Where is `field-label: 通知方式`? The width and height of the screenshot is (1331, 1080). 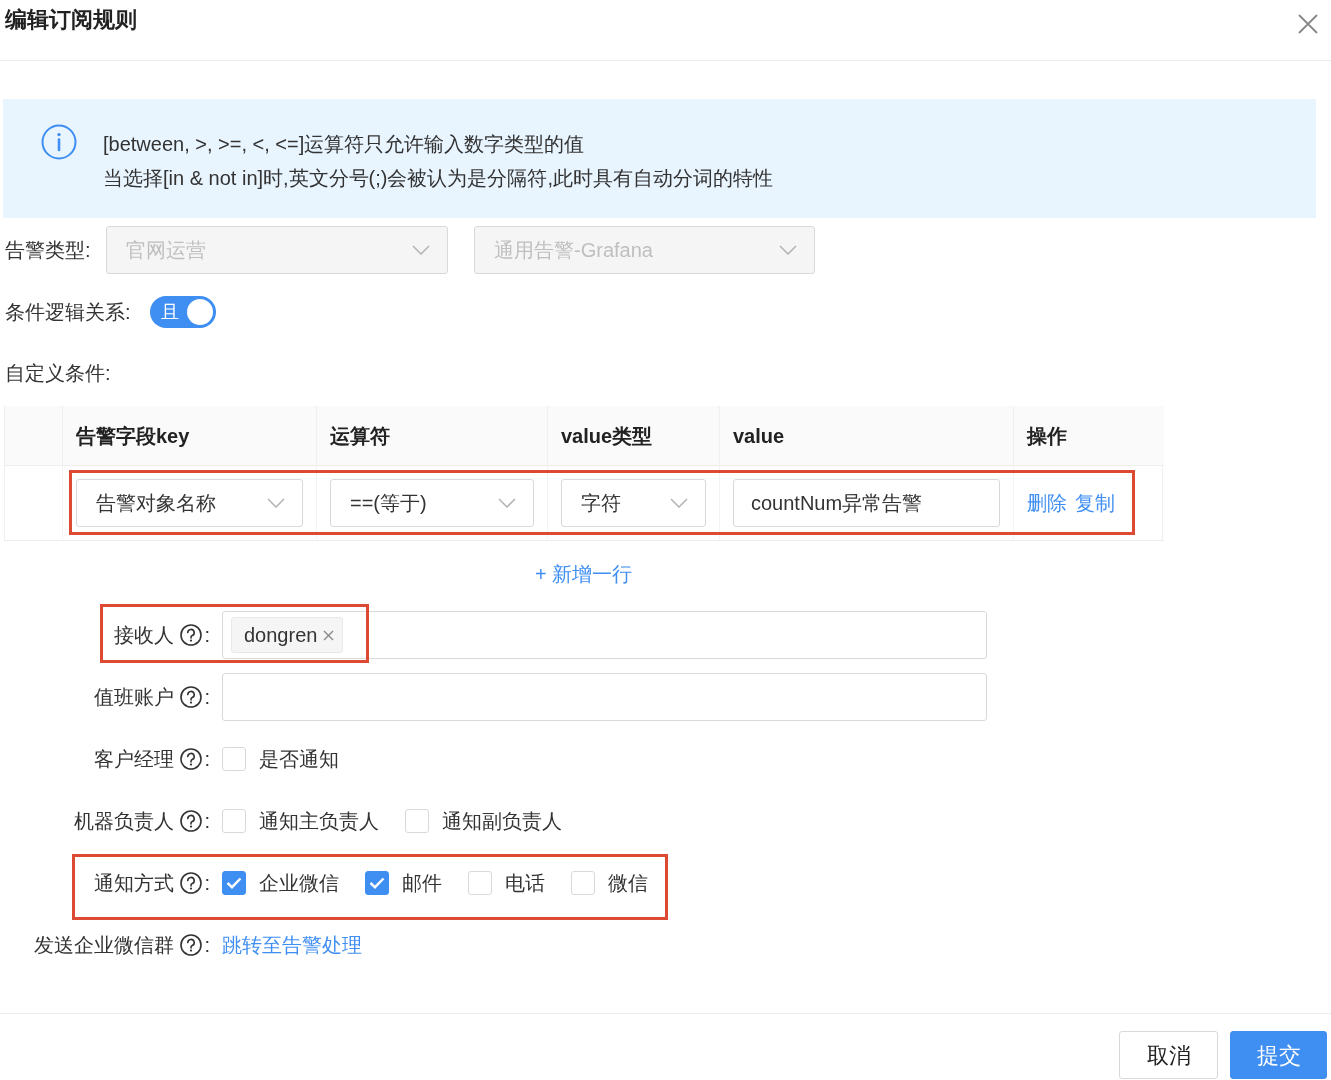 field-label: 通知方式 is located at coordinates (134, 883).